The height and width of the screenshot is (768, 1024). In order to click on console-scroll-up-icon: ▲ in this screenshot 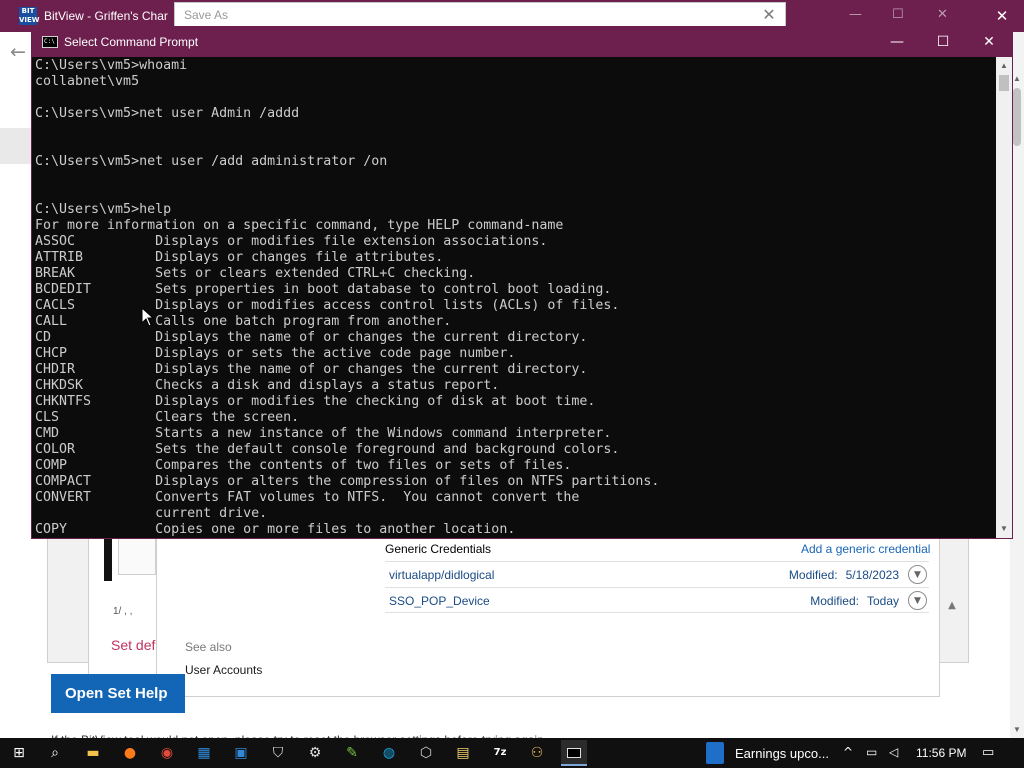, I will do `click(1004, 66)`.